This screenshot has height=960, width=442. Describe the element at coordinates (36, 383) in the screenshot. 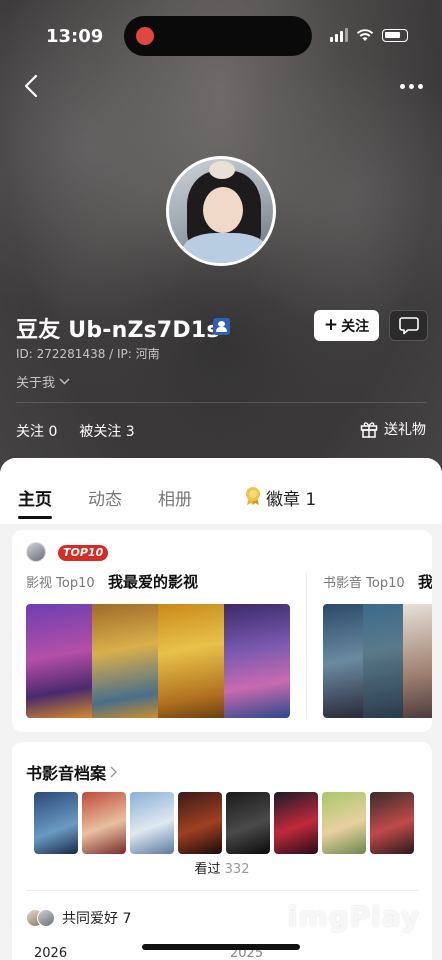

I see `about-me-label: 关于我` at that location.